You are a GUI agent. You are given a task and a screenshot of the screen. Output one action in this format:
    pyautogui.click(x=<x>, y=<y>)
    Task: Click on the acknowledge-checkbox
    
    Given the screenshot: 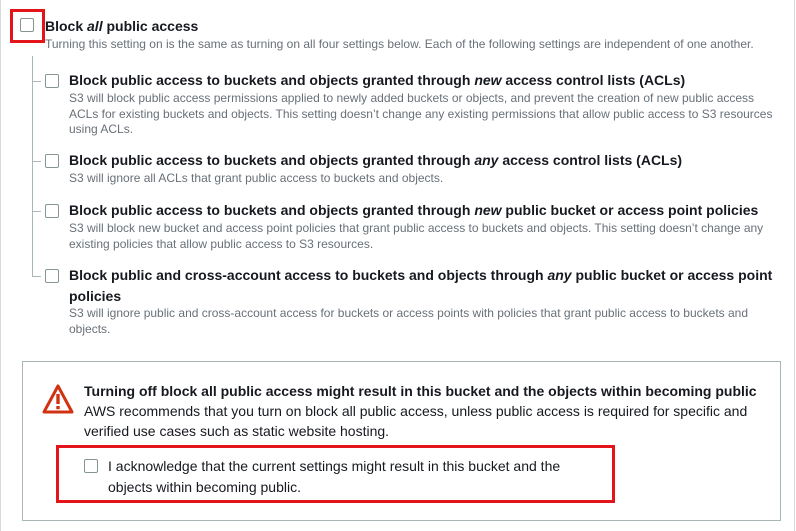 What is the action you would take?
    pyautogui.click(x=91, y=466)
    